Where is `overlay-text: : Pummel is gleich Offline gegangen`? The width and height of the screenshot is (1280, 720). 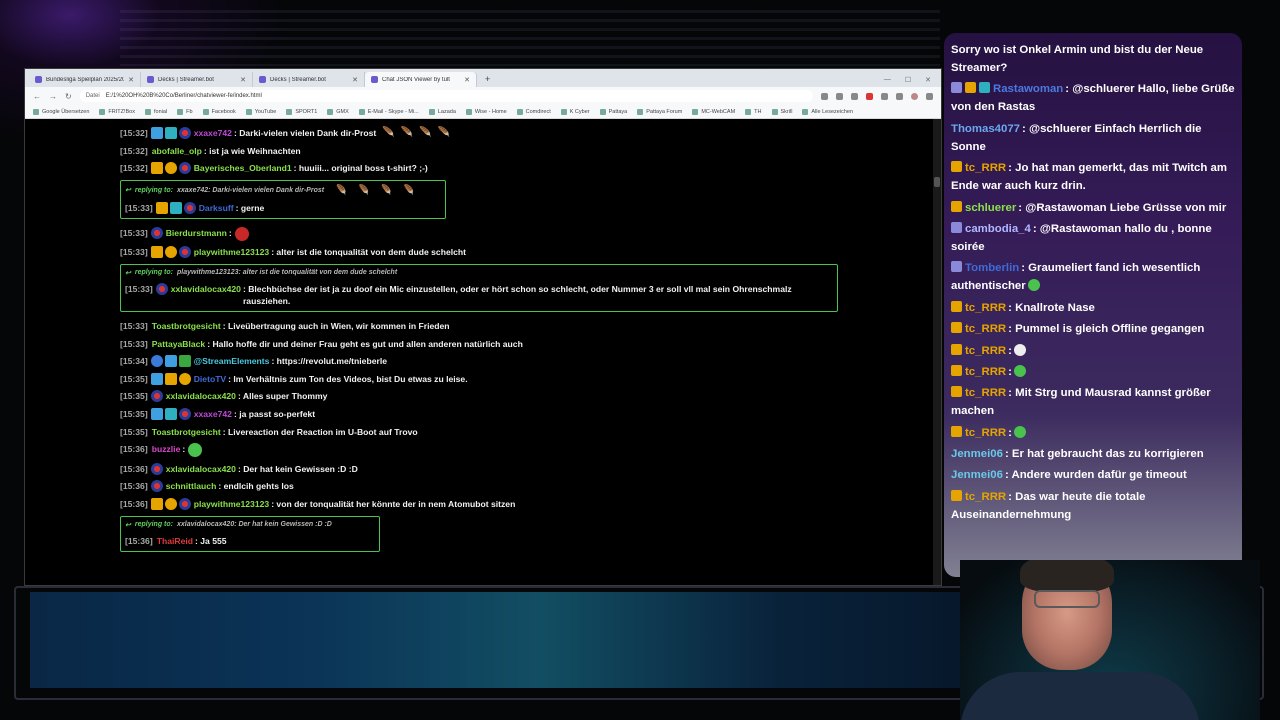 overlay-text: : Pummel is gleich Offline gegangen is located at coordinates (1106, 329).